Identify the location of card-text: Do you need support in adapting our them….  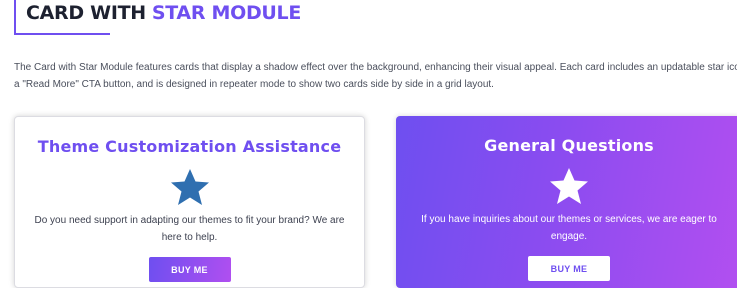
(189, 229).